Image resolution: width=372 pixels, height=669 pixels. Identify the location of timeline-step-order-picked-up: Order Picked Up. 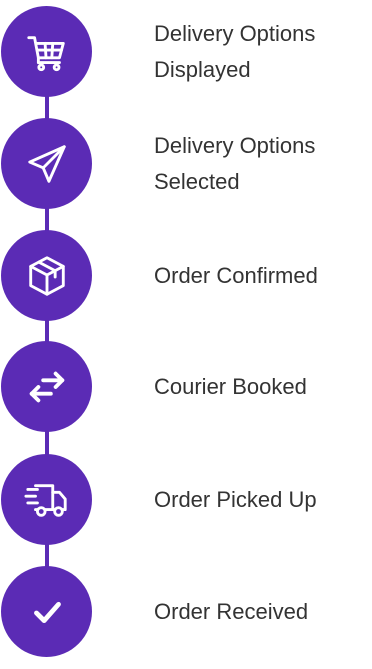
(186, 503).